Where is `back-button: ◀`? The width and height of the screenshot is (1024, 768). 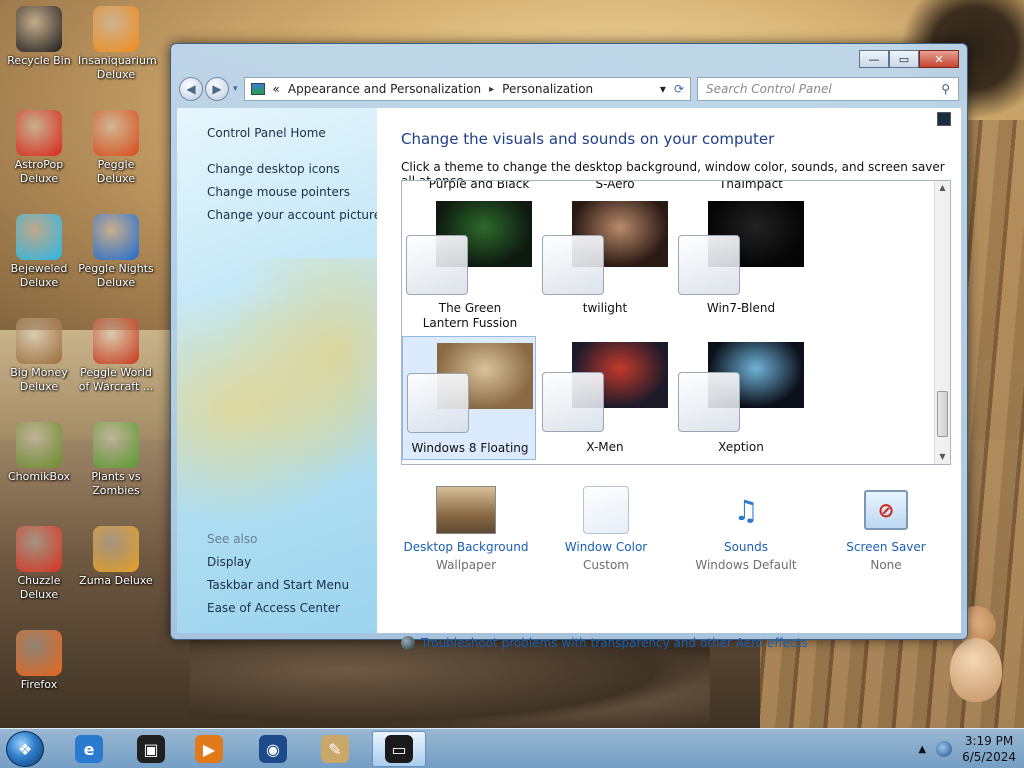 back-button: ◀ is located at coordinates (191, 89).